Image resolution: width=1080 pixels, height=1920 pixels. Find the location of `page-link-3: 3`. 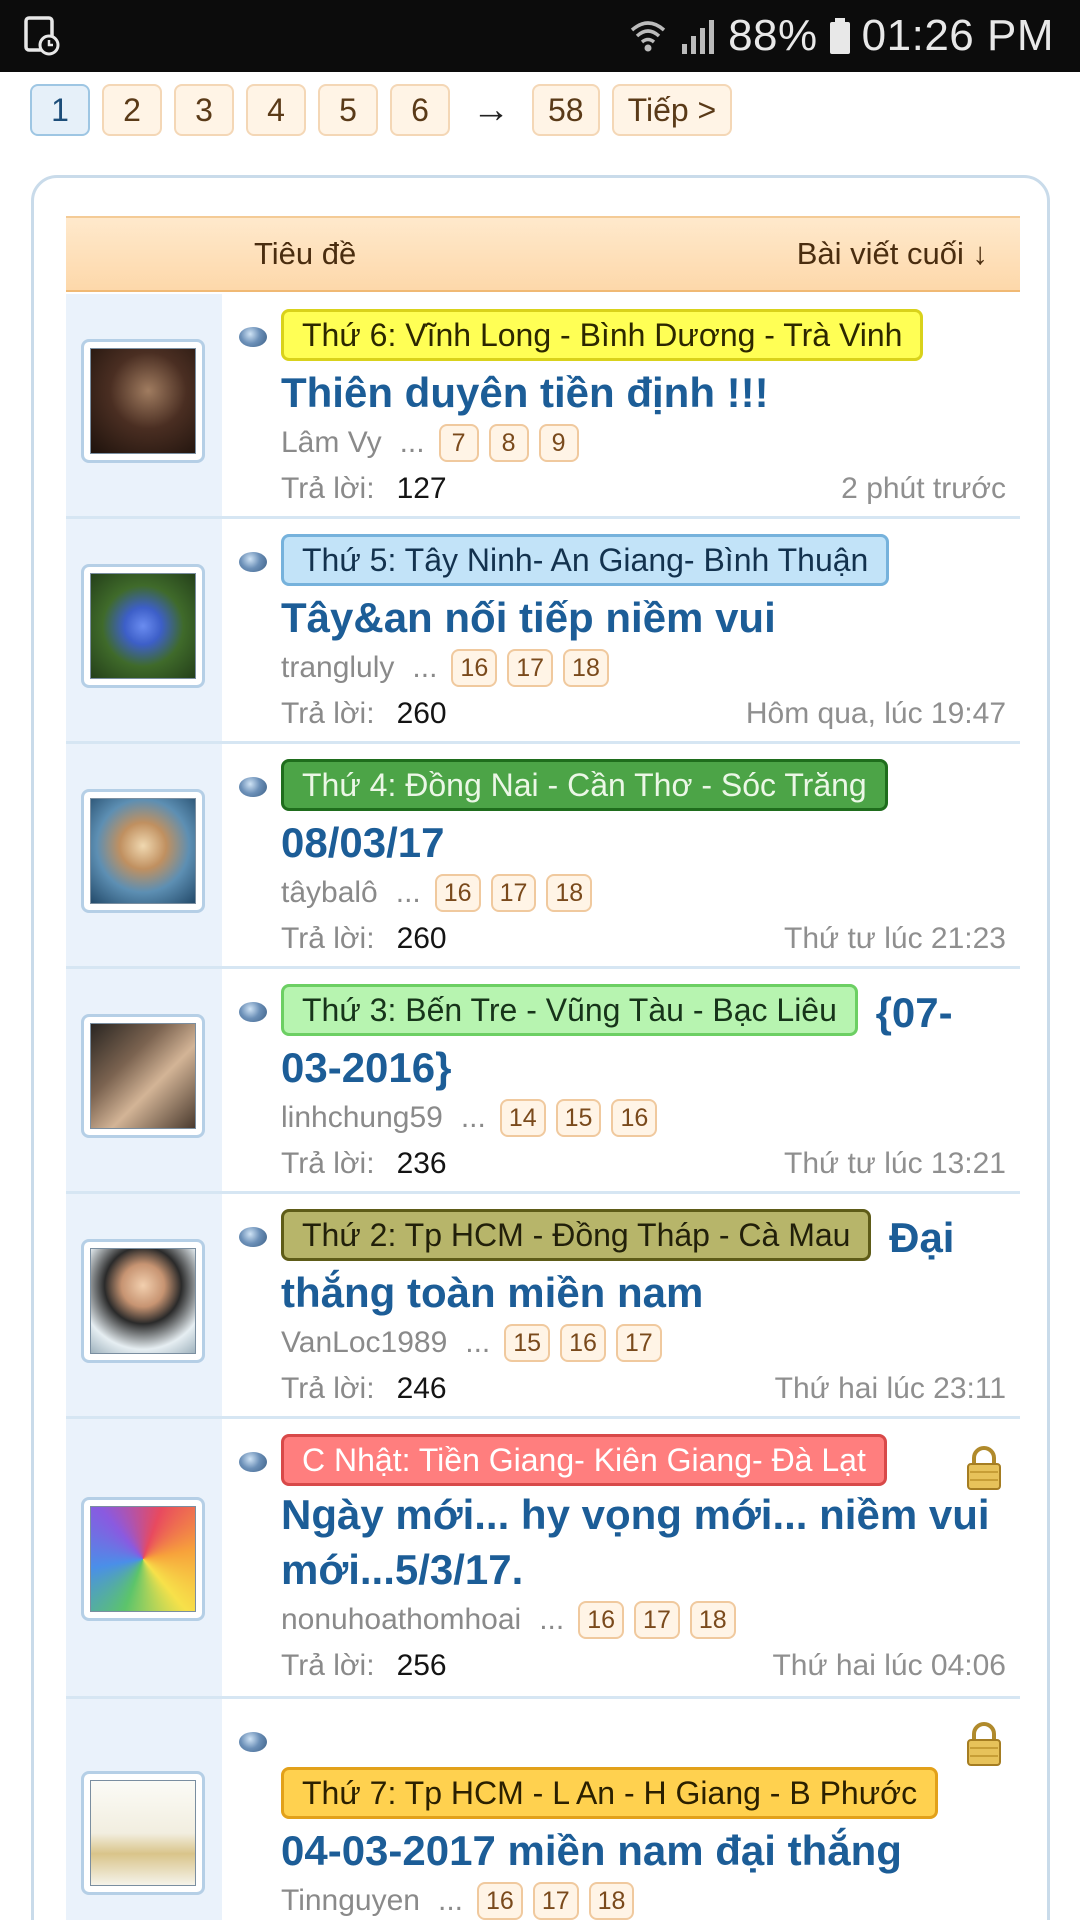

page-link-3: 3 is located at coordinates (204, 110).